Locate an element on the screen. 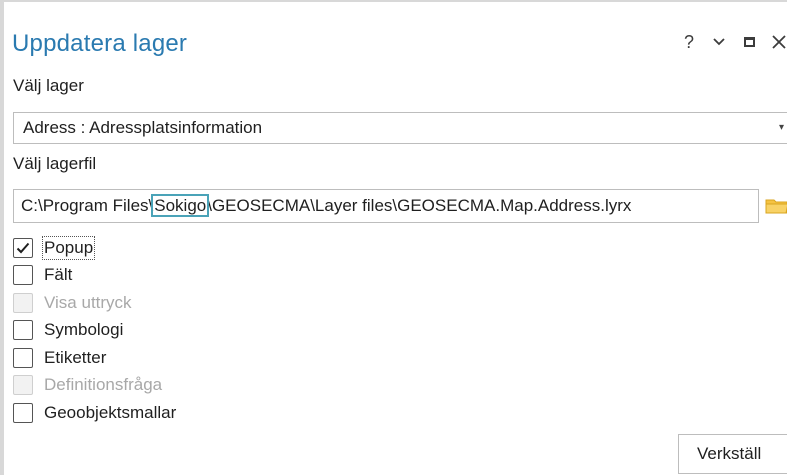  option-popup: Popup is located at coordinates (94, 248).